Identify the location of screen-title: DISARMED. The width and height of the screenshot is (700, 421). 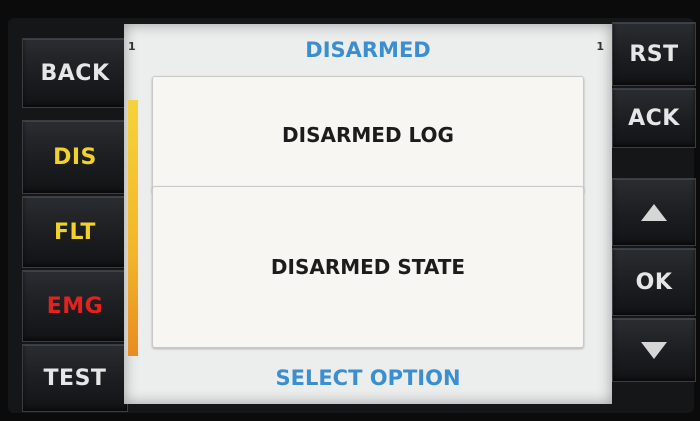
(368, 50).